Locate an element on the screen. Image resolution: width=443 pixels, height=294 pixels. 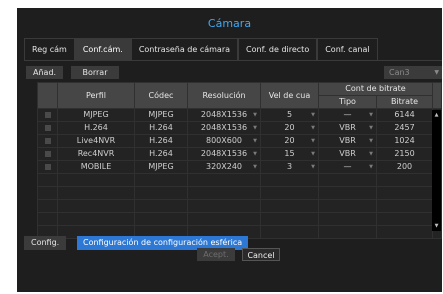
add-button: Añad. is located at coordinates (45, 72).